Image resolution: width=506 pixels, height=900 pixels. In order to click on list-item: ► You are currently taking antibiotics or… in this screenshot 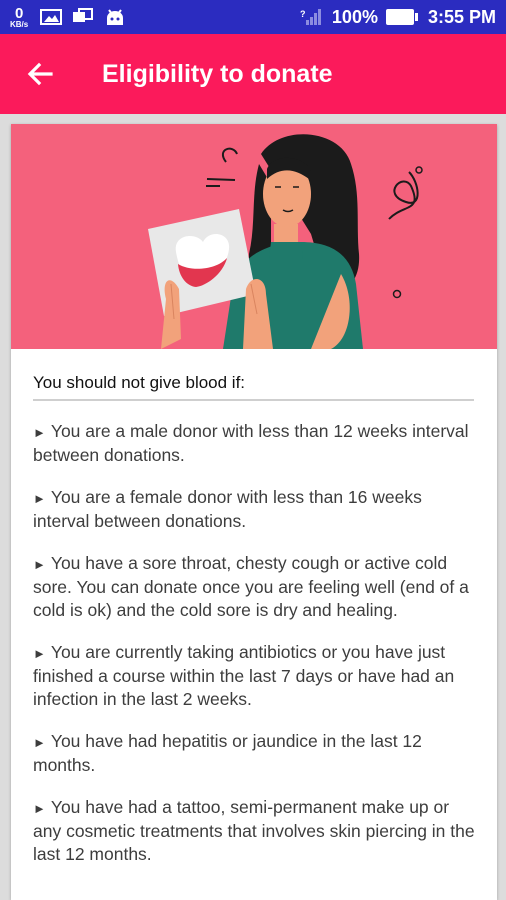, I will do `click(255, 676)`.